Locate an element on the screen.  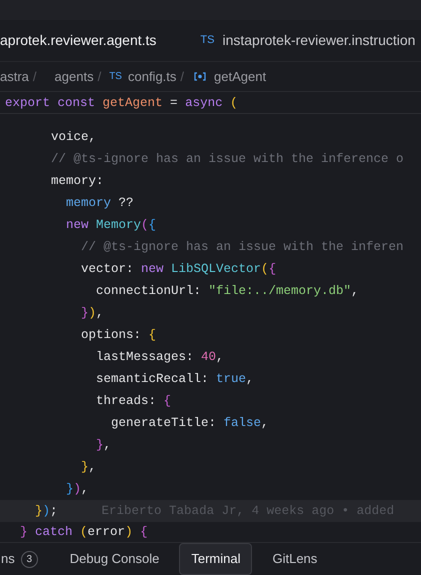
code-line: voice, is located at coordinates (73, 137).